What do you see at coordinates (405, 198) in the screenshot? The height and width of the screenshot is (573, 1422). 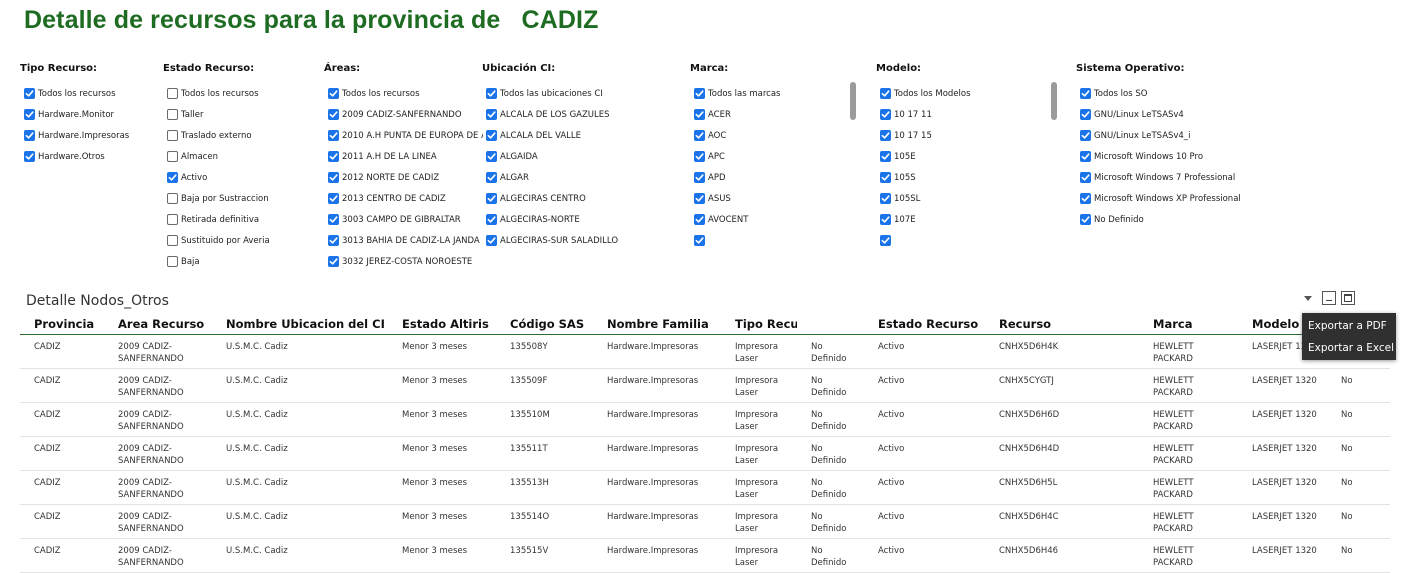 I see `filter-option: 2013 CENTRO DE CADIZ` at bounding box center [405, 198].